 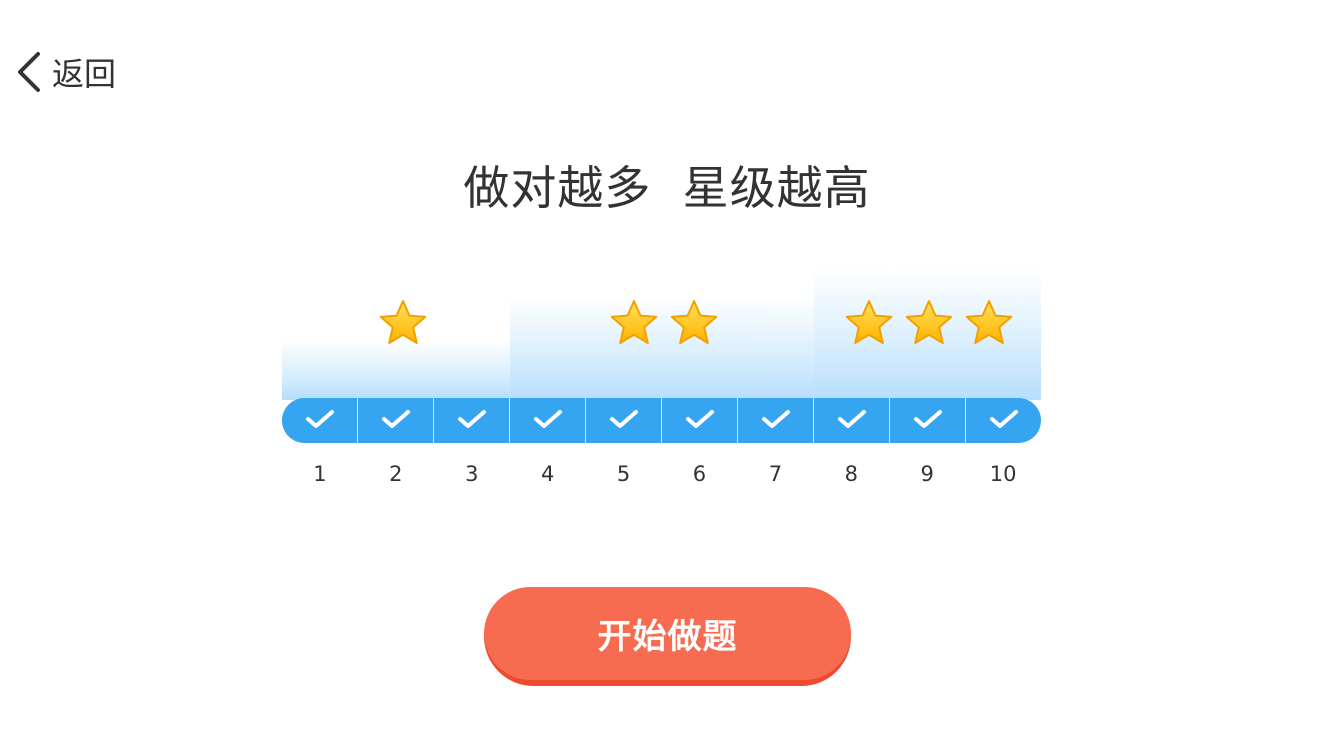 What do you see at coordinates (775, 474) in the screenshot?
I see `question-number: 7` at bounding box center [775, 474].